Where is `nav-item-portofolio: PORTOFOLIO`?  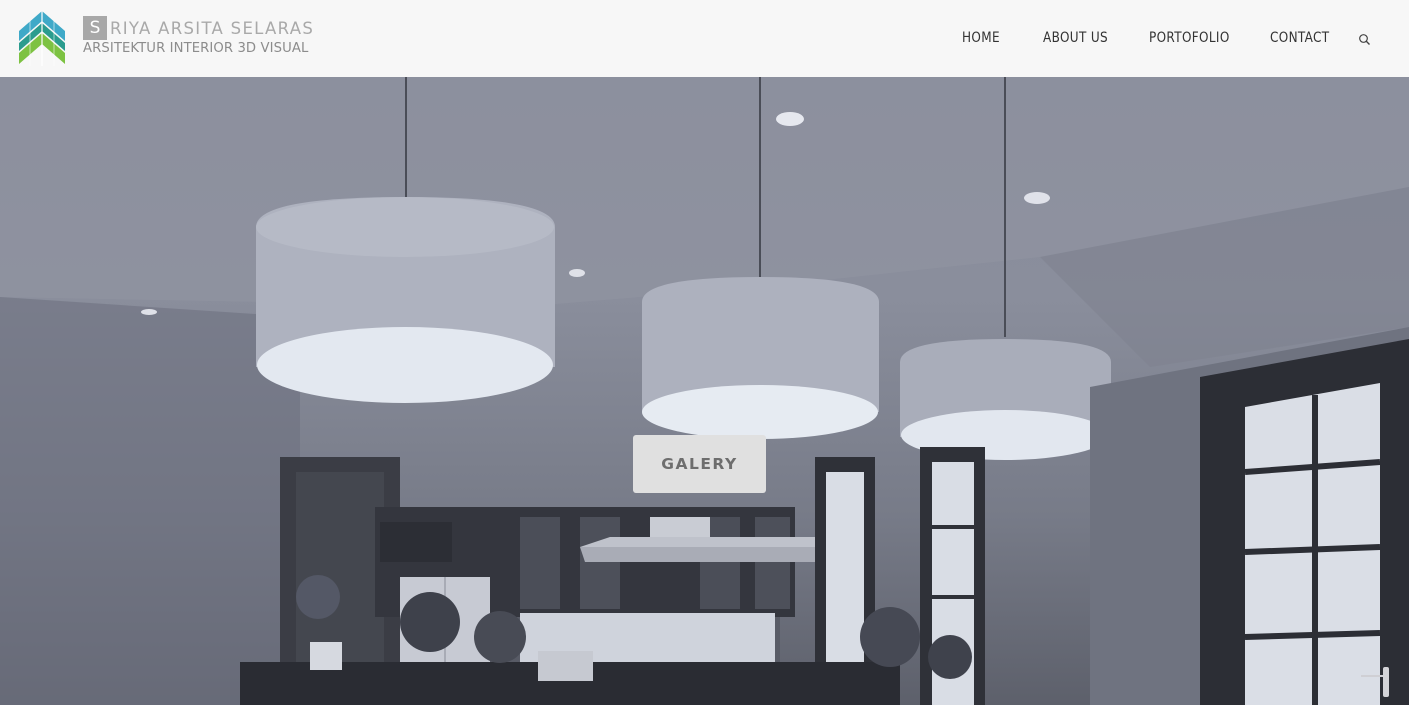 nav-item-portofolio: PORTOFOLIO is located at coordinates (1189, 38).